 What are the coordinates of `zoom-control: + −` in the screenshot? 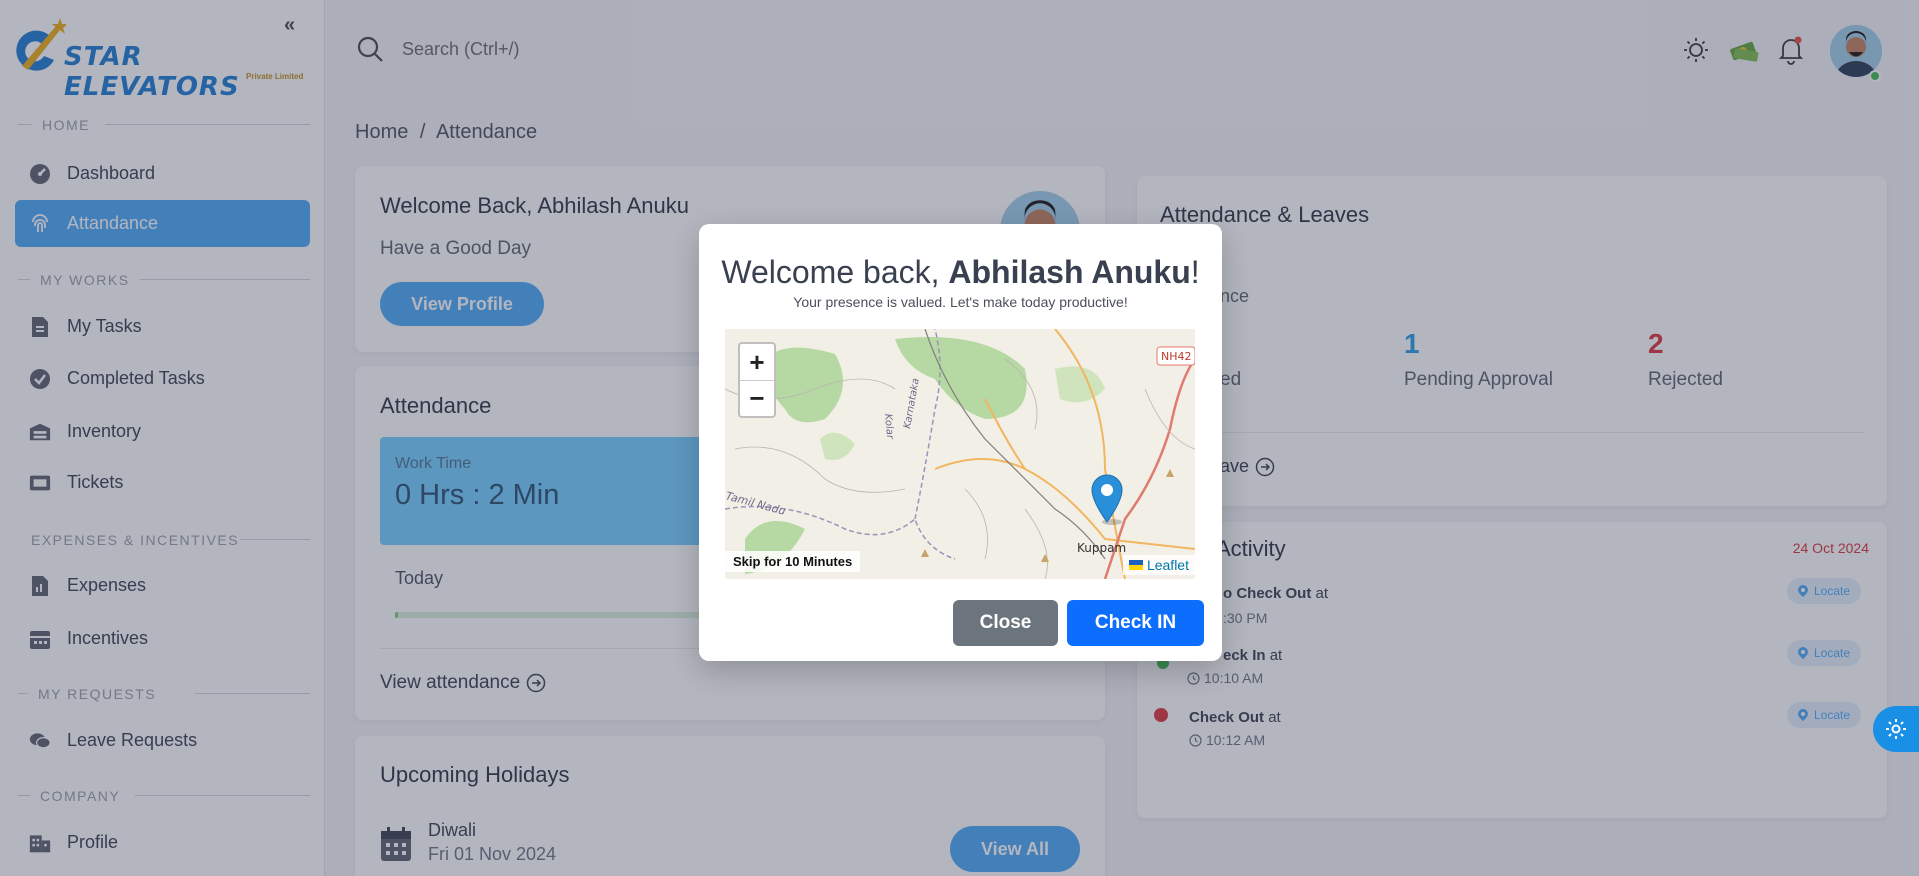 It's located at (757, 380).